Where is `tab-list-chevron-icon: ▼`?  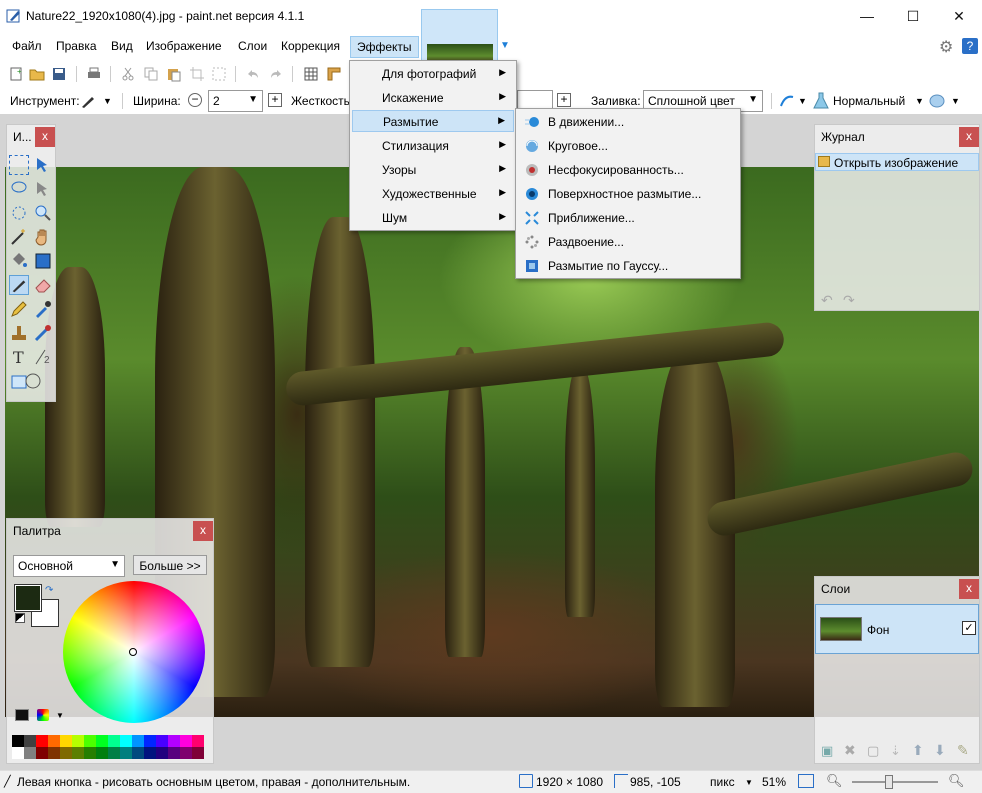
tab-list-chevron-icon: ▼ is located at coordinates (506, 46).